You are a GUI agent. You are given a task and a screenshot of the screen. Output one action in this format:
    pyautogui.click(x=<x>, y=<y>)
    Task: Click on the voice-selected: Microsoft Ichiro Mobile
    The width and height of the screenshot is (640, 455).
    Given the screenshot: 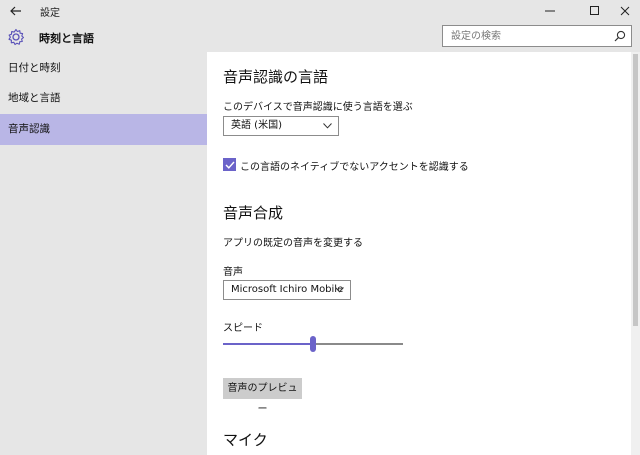 What is the action you would take?
    pyautogui.click(x=287, y=289)
    